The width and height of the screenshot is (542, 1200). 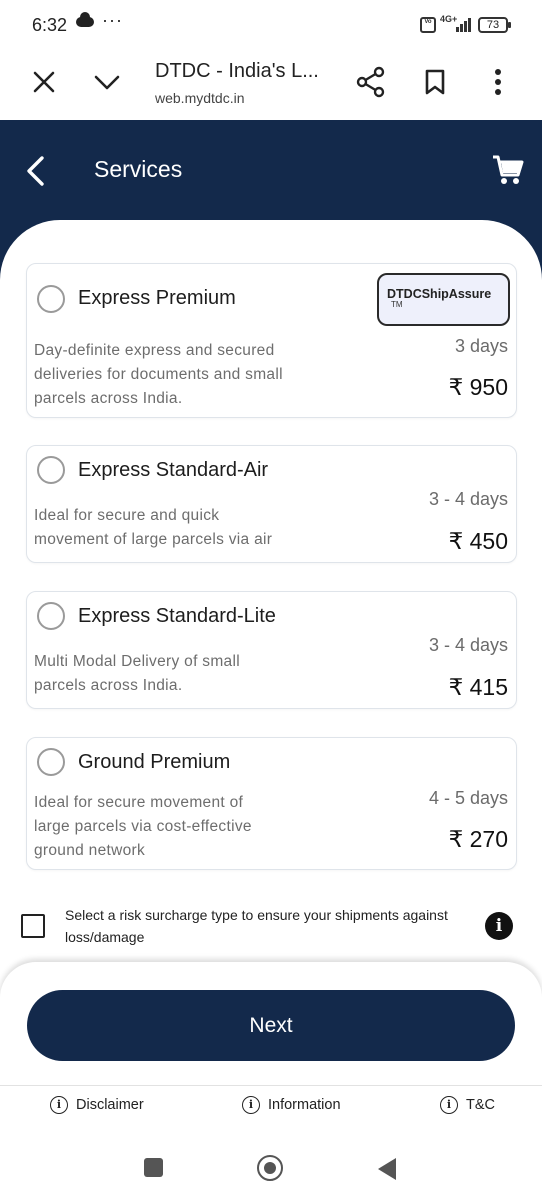 What do you see at coordinates (35, 171) in the screenshot?
I see `back-arrow-icon` at bounding box center [35, 171].